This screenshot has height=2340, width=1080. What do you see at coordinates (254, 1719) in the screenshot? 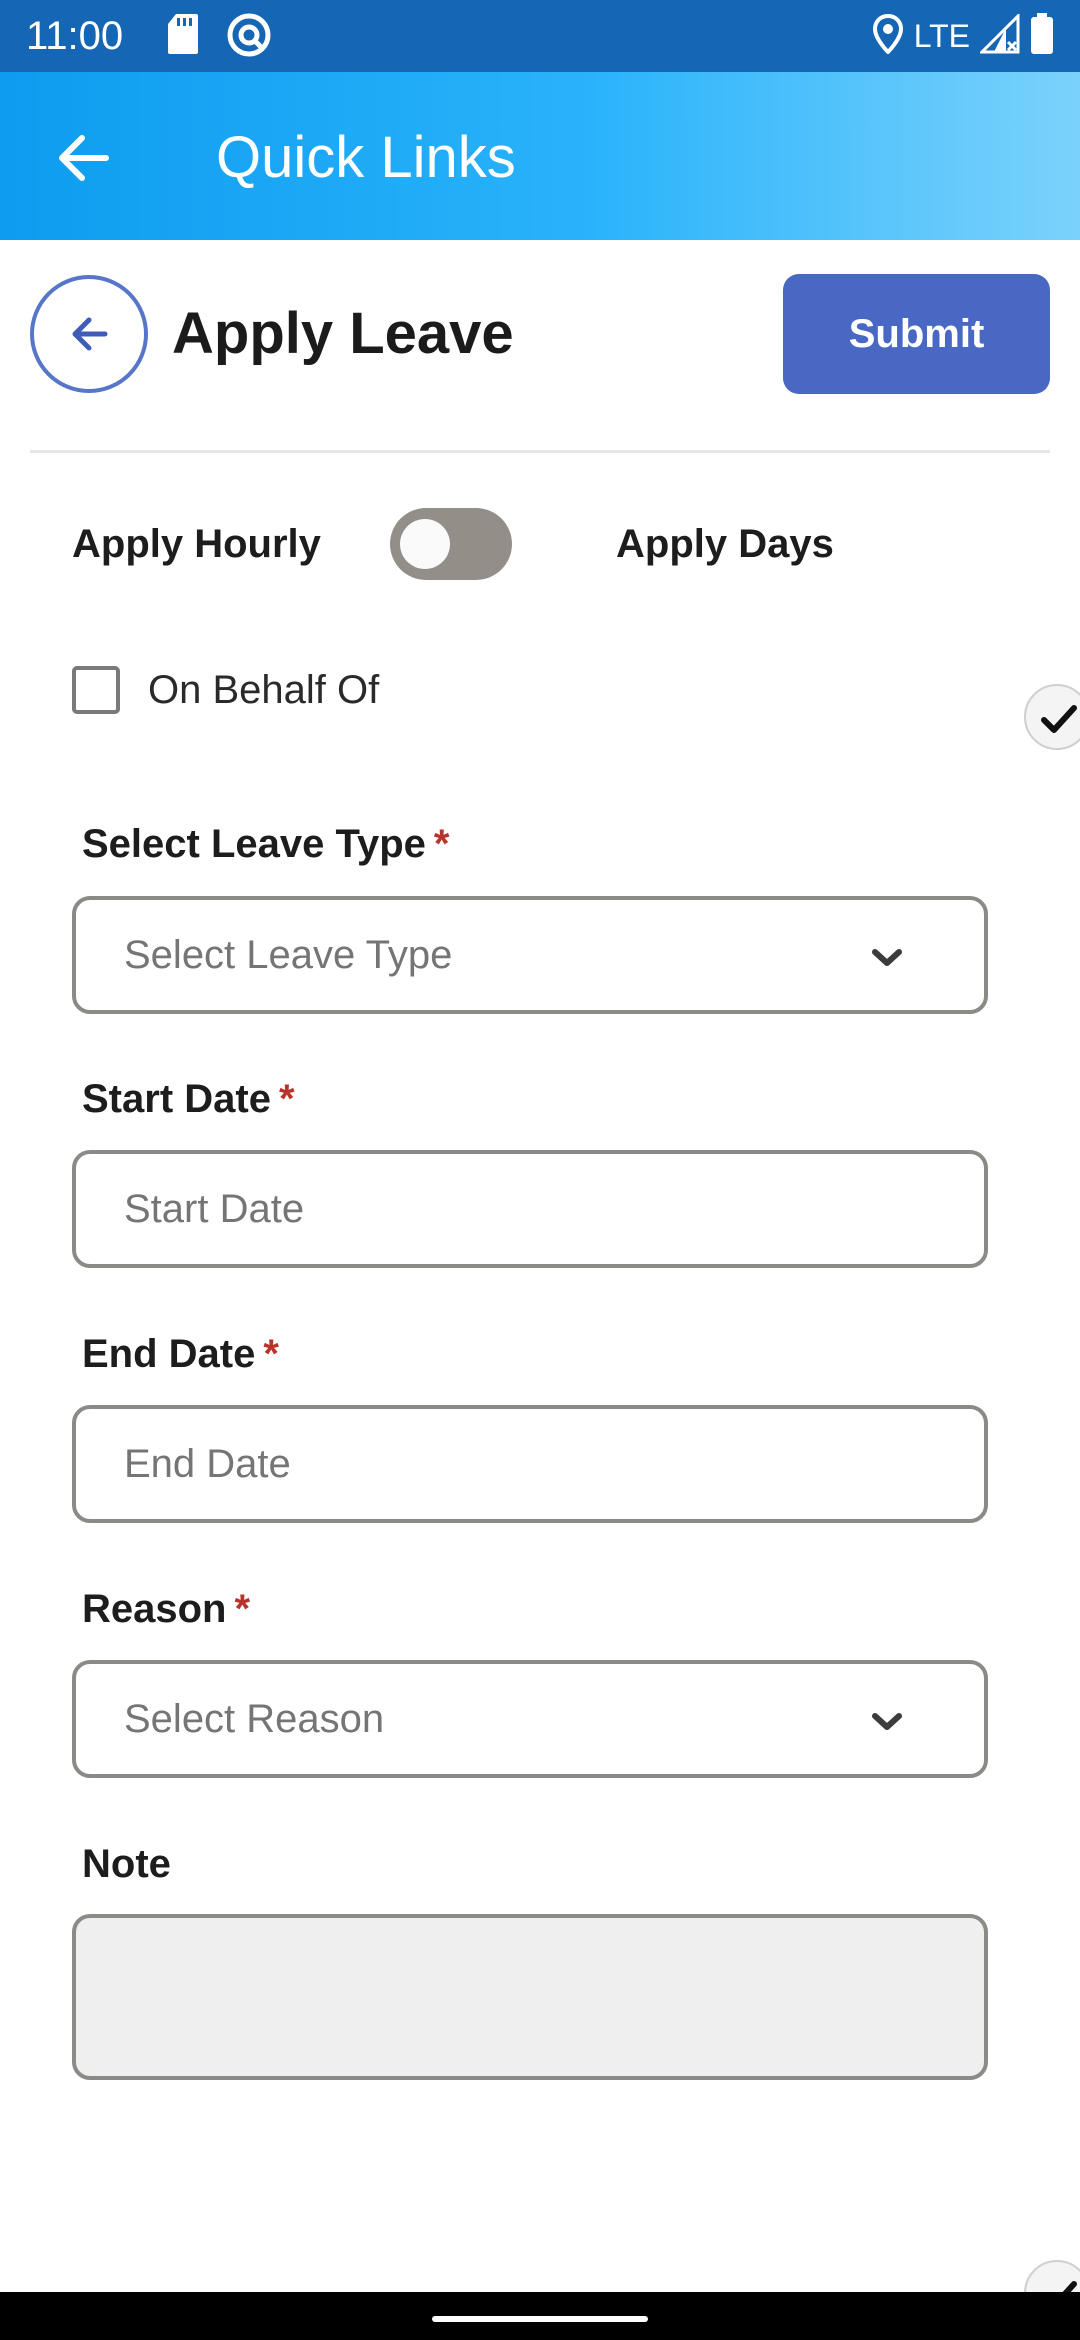
I see `reason-placeholder: Select Reason` at bounding box center [254, 1719].